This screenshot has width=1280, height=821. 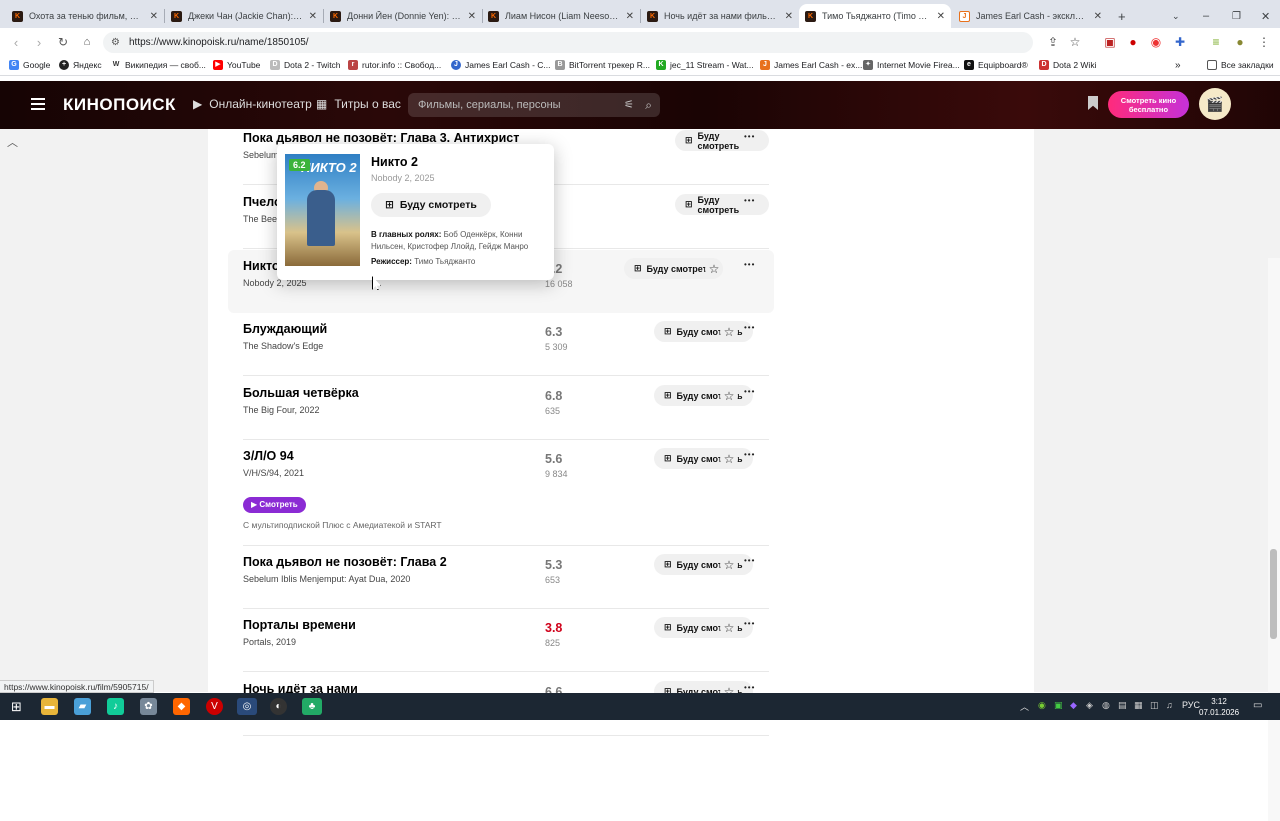 What do you see at coordinates (875, 16) in the screenshot?
I see `tab-6-active: K Тимо Тьяджанто (Timo Tjahja... ✕` at bounding box center [875, 16].